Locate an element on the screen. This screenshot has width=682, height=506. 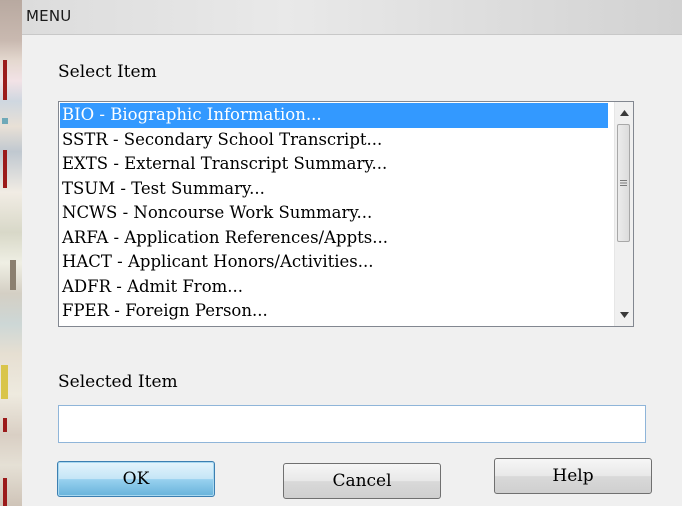
scroll-thumb is located at coordinates (623, 183).